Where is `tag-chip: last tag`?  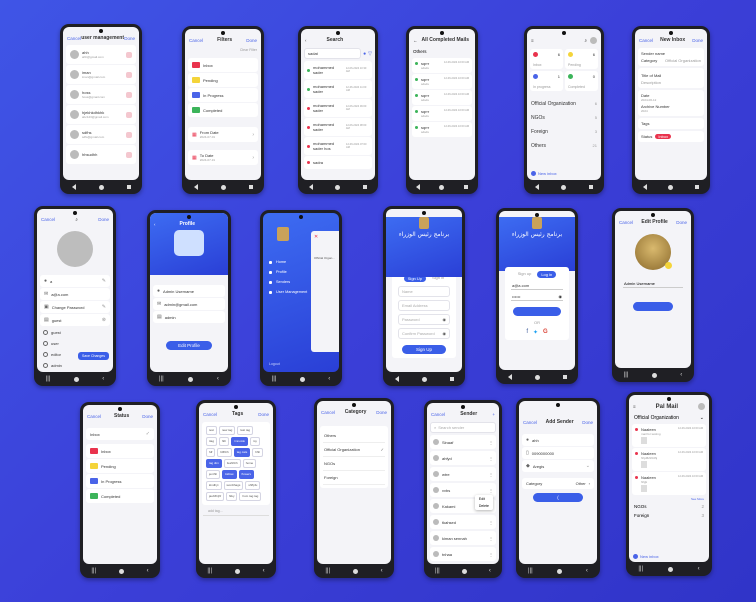
tag-chip: last tag is located at coordinates (245, 430).